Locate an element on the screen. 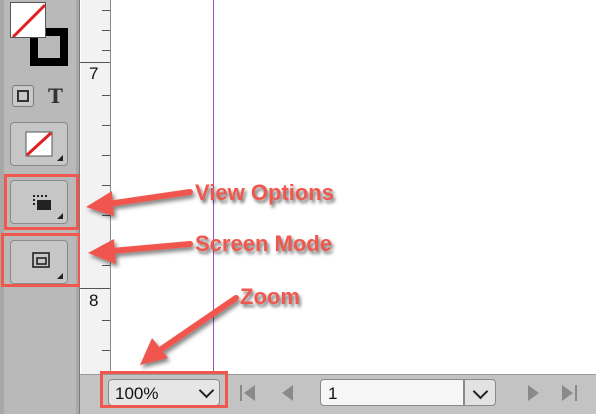 The height and width of the screenshot is (414, 596). screen-mode-annotation: Screen Mode is located at coordinates (263, 243).